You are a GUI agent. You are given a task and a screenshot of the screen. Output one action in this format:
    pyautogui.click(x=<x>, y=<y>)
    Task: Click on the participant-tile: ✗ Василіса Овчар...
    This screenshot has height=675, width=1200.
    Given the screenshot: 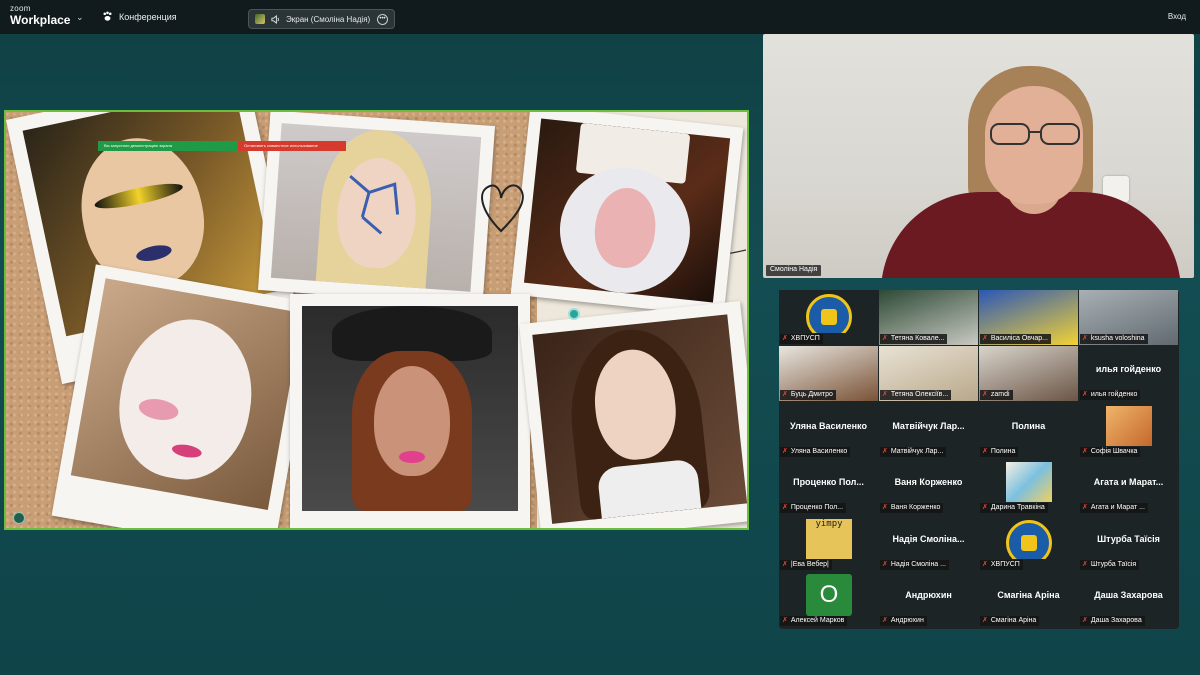 What is the action you would take?
    pyautogui.click(x=1028, y=317)
    